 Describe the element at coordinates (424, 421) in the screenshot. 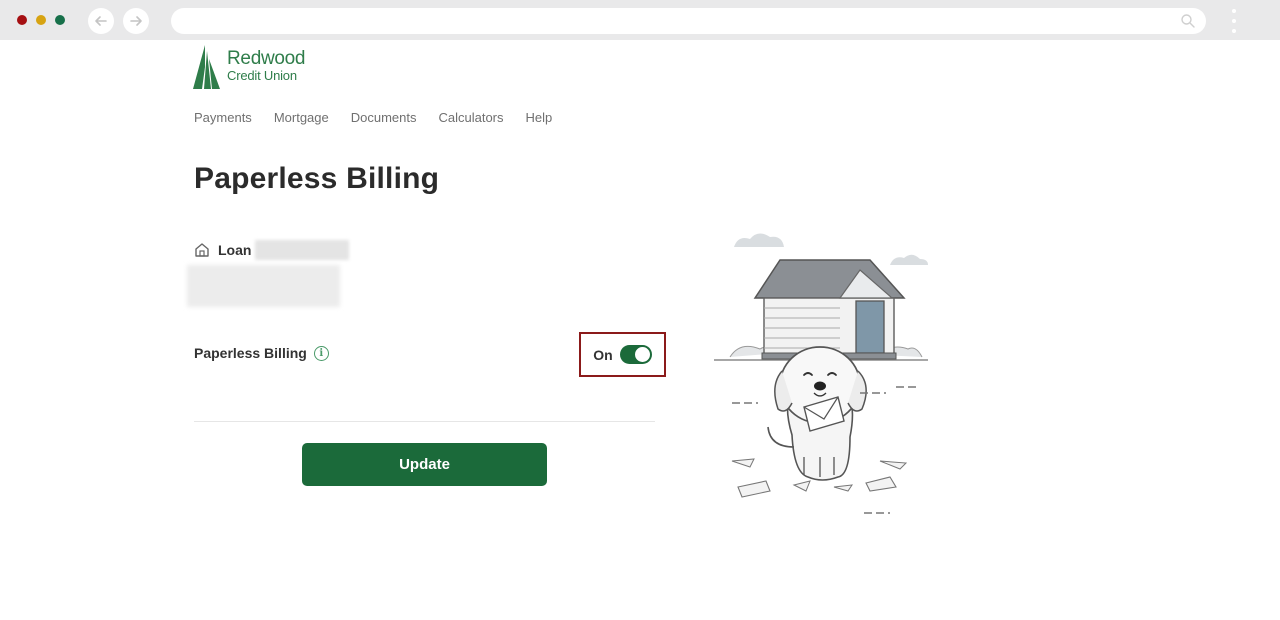

I see `divider` at that location.